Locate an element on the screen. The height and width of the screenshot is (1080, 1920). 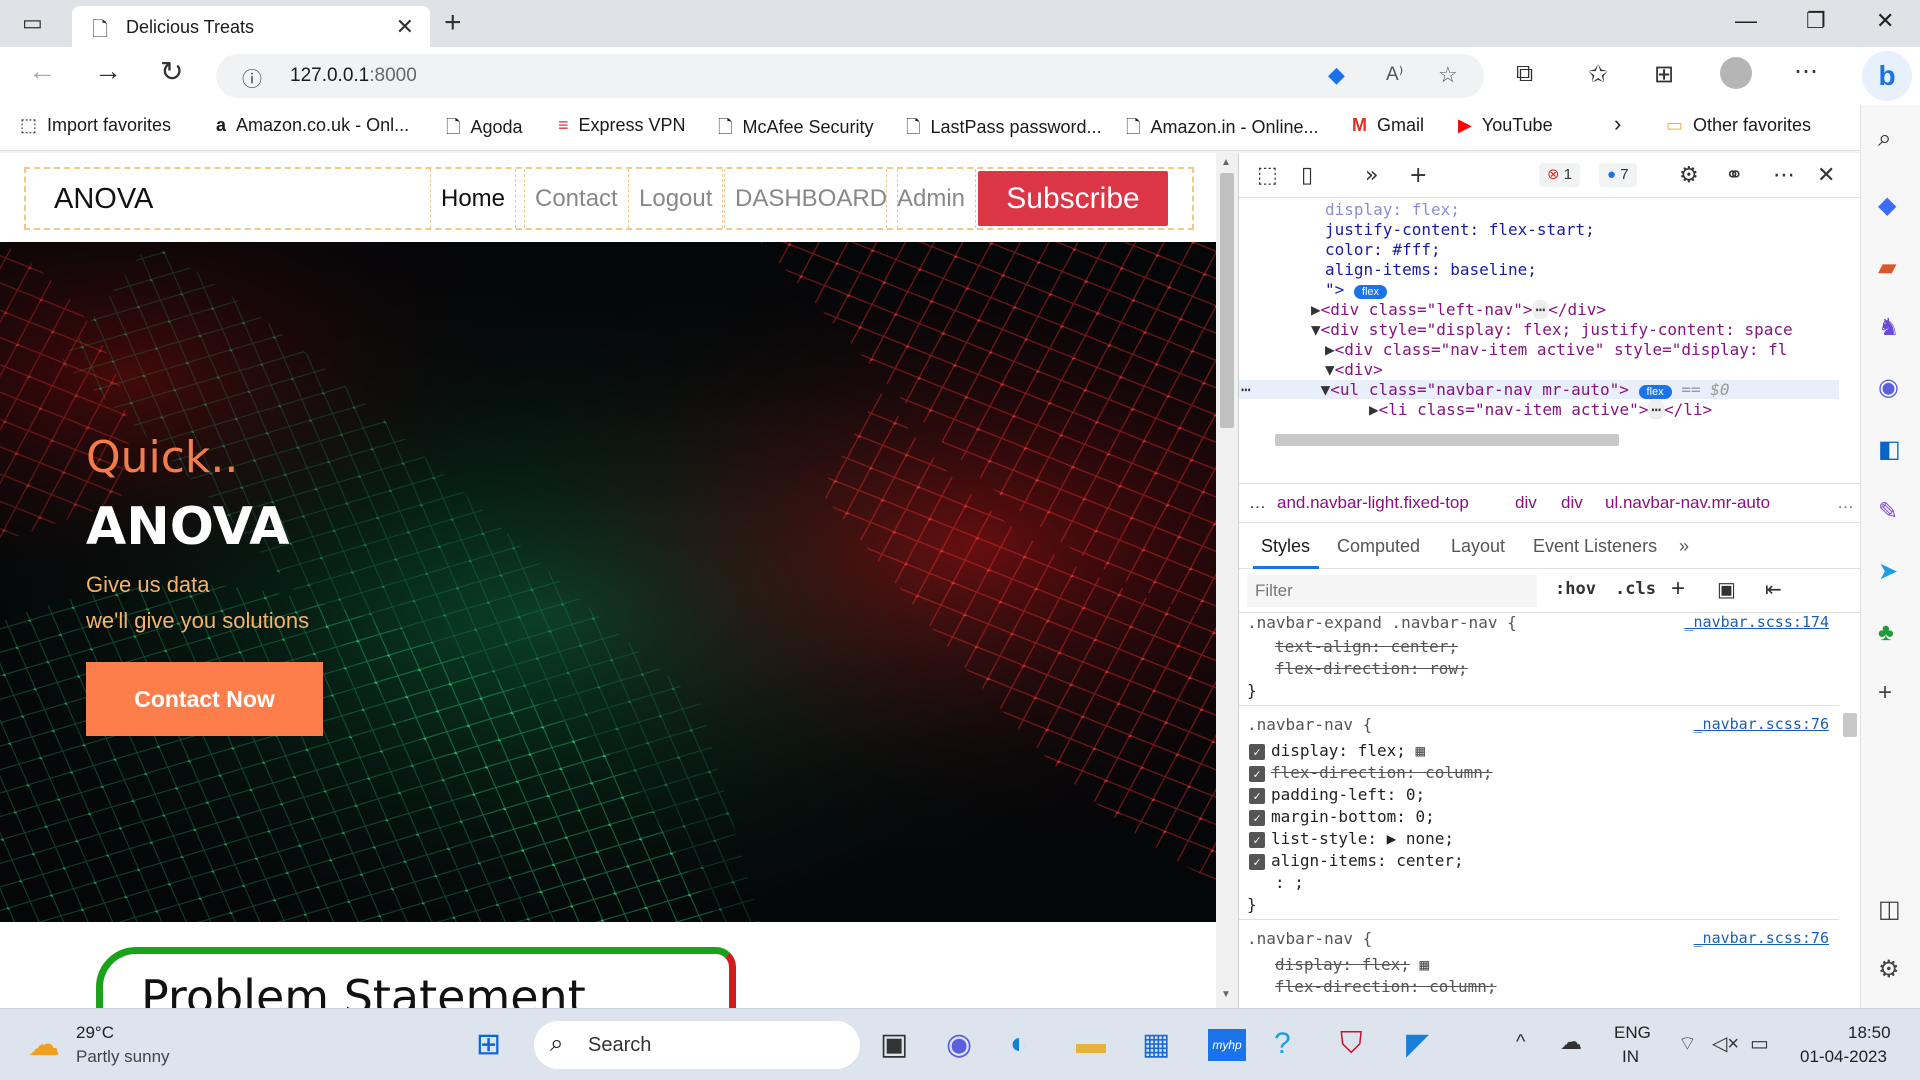
collections-icon: ⊞ is located at coordinates (1664, 74).